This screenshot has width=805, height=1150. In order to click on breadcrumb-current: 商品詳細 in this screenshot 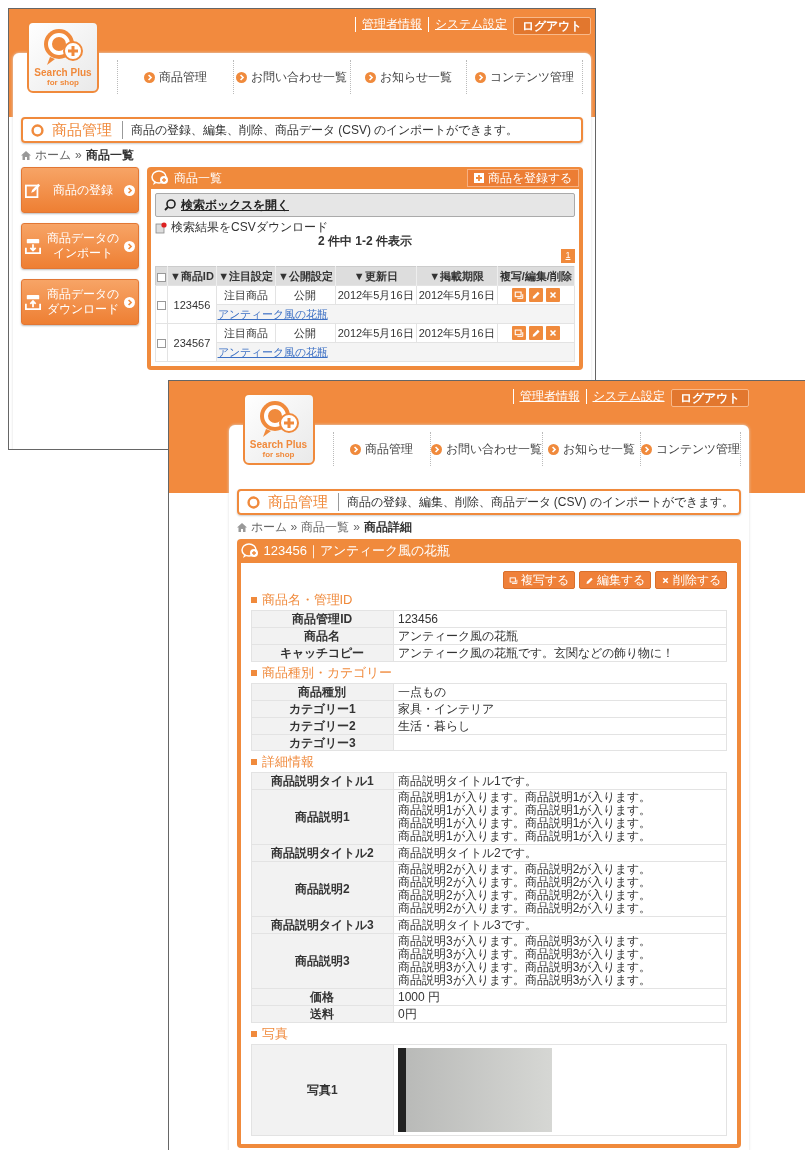, I will do `click(387, 527)`.